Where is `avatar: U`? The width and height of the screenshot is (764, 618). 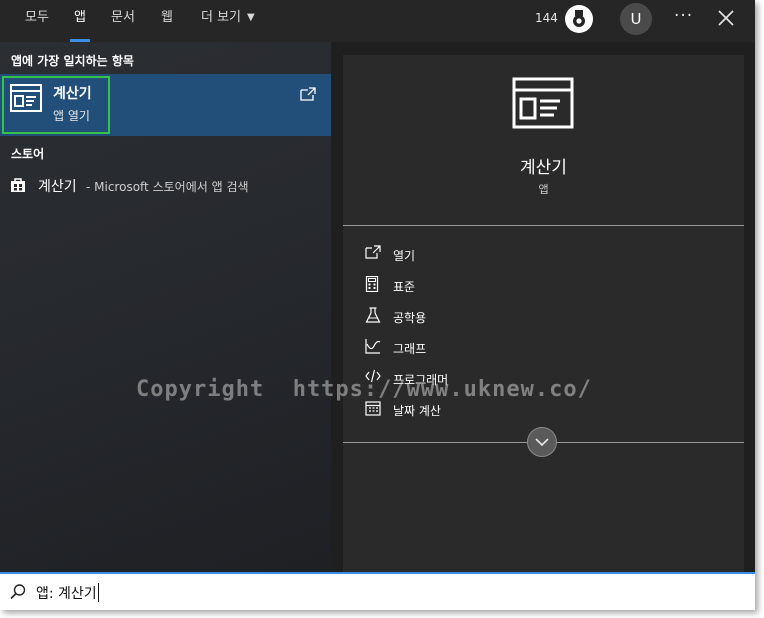 avatar: U is located at coordinates (636, 19).